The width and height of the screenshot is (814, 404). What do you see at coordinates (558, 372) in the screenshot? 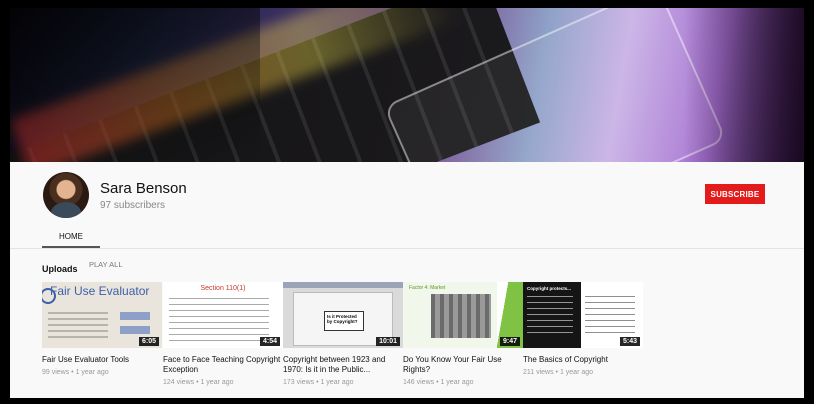
I see `video-meta: 211 views • 1 year ago` at bounding box center [558, 372].